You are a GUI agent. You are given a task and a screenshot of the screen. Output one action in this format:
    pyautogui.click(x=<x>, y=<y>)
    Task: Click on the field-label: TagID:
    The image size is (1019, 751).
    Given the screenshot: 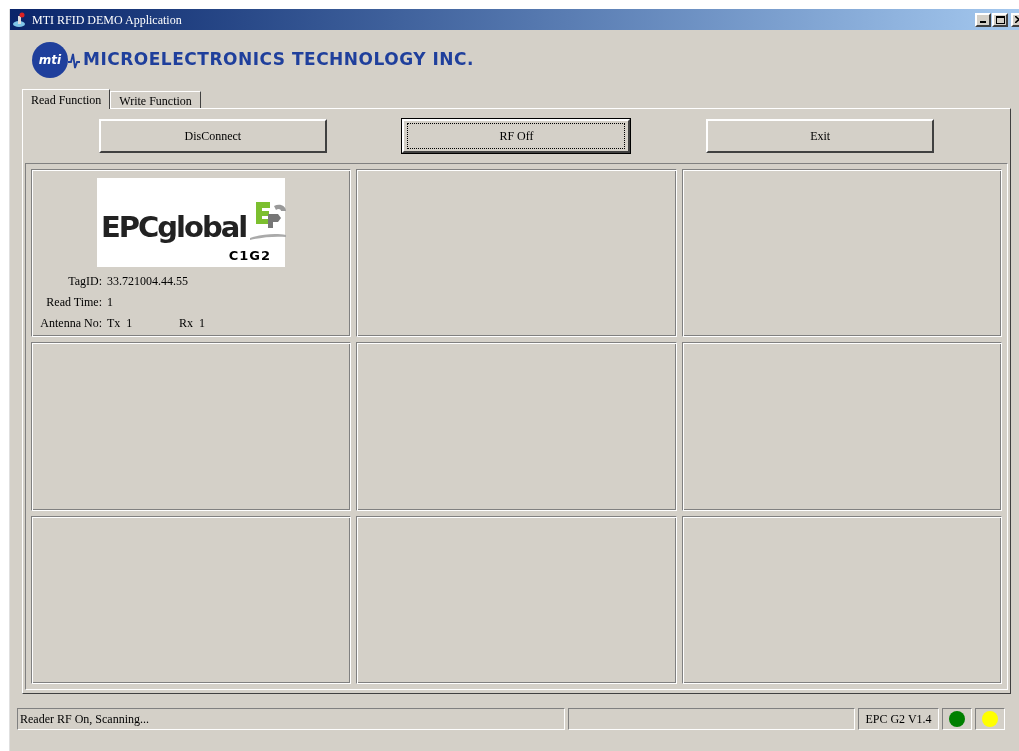 What is the action you would take?
    pyautogui.click(x=84, y=281)
    